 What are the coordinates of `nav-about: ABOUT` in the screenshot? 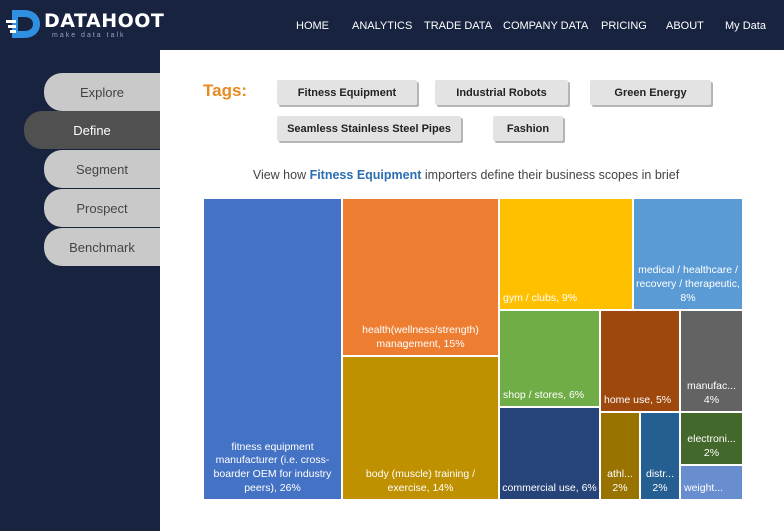 It's located at (685, 26).